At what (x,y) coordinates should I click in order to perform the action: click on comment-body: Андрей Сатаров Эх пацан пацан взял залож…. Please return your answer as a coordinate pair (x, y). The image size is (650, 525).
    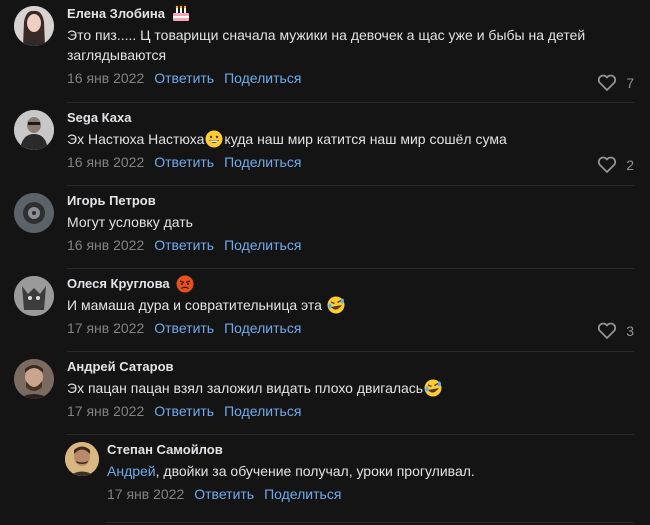
    Looking at the image, I should click on (358, 394).